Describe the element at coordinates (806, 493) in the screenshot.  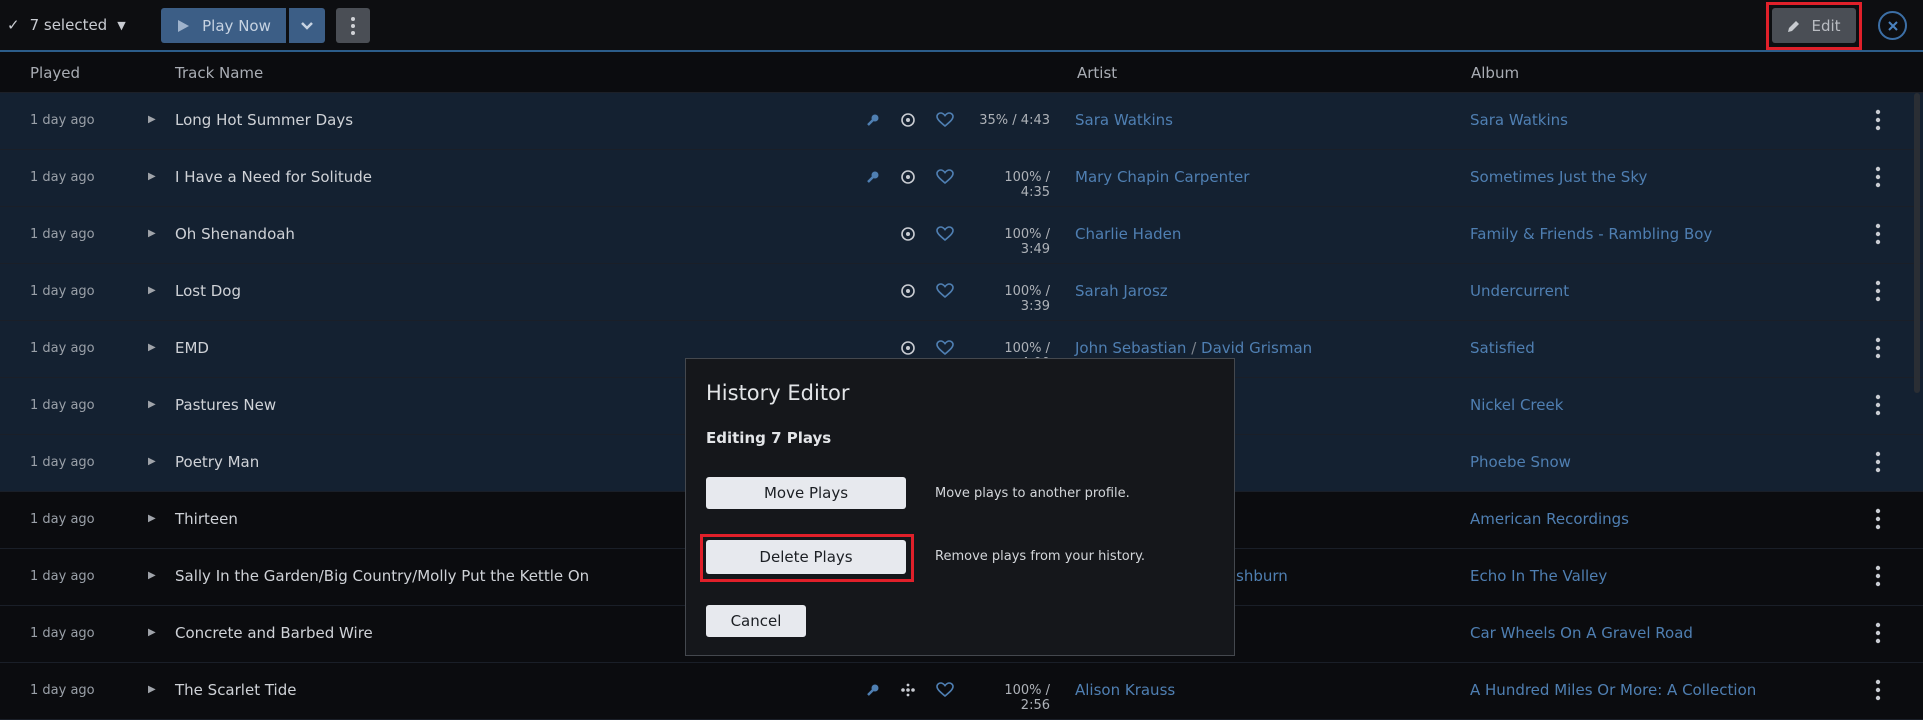
I see `move-plays-button: Move Plays` at that location.